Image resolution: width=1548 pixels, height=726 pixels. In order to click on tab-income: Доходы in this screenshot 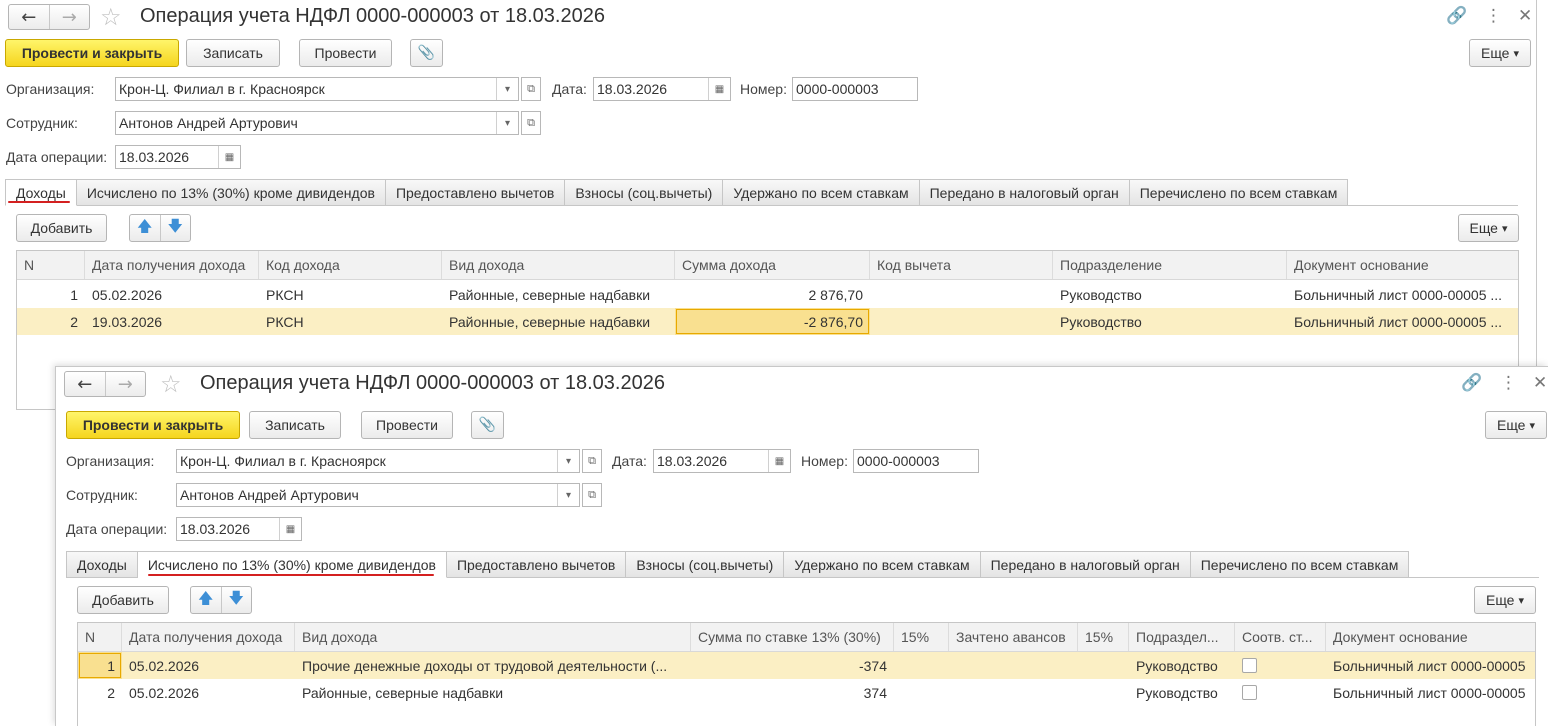, I will do `click(102, 564)`.